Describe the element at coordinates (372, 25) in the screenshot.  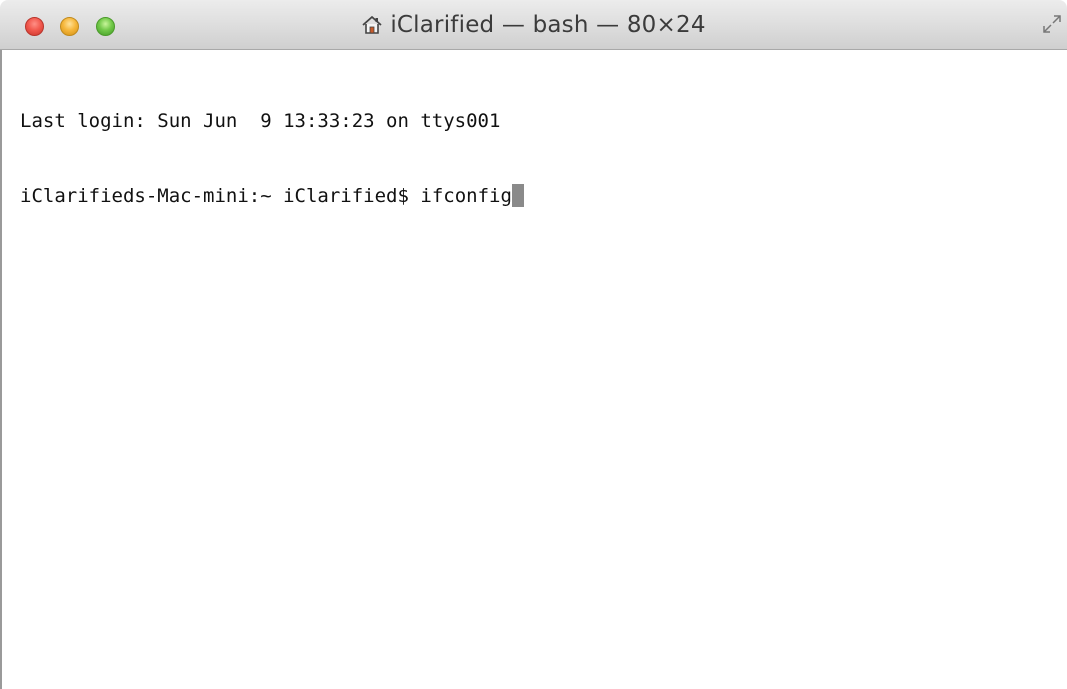
I see `home-icon` at that location.